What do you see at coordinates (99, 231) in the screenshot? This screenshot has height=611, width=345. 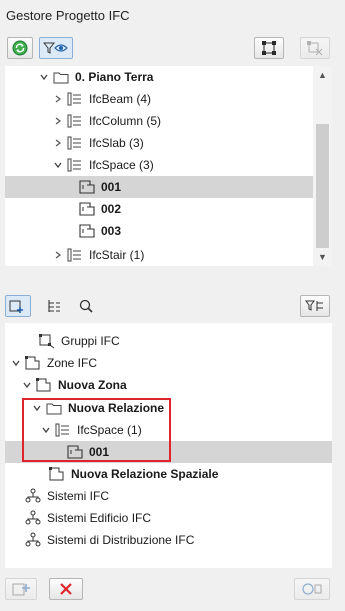 I see `tree-item-space-003: 003` at bounding box center [99, 231].